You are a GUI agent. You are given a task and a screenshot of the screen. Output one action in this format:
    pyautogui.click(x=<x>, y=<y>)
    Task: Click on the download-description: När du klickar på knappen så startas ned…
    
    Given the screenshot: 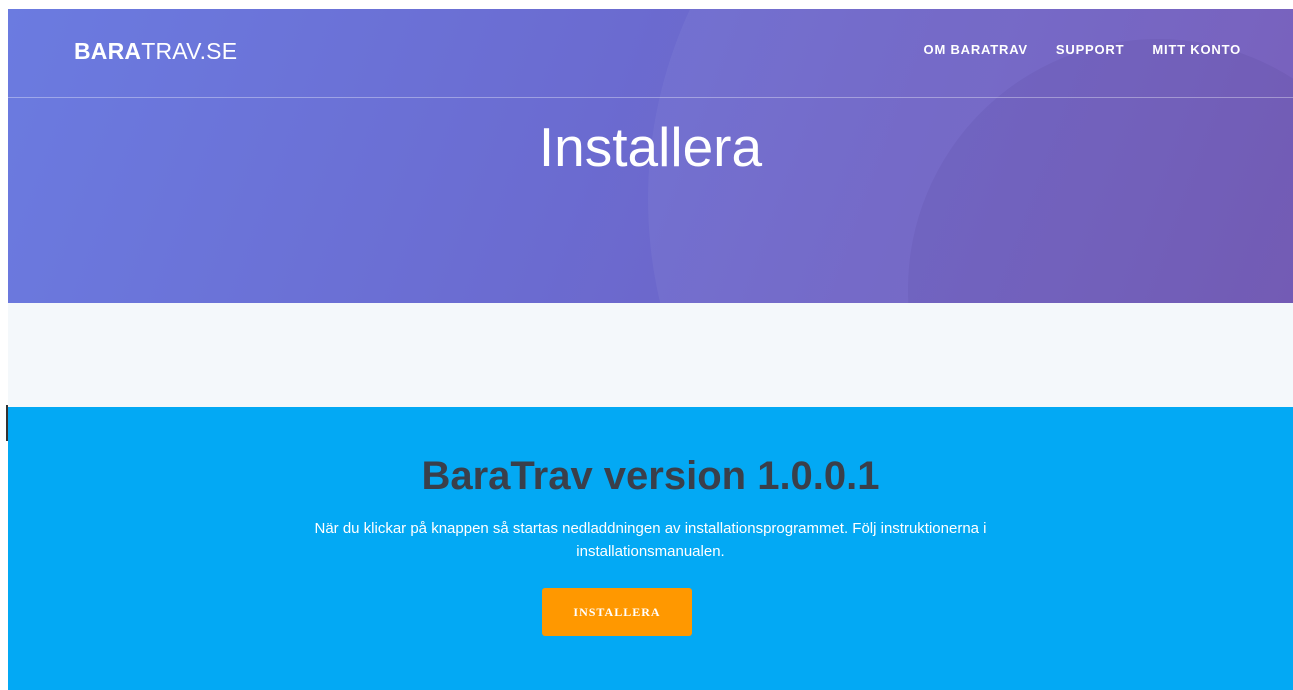 What is the action you would take?
    pyautogui.click(x=650, y=540)
    